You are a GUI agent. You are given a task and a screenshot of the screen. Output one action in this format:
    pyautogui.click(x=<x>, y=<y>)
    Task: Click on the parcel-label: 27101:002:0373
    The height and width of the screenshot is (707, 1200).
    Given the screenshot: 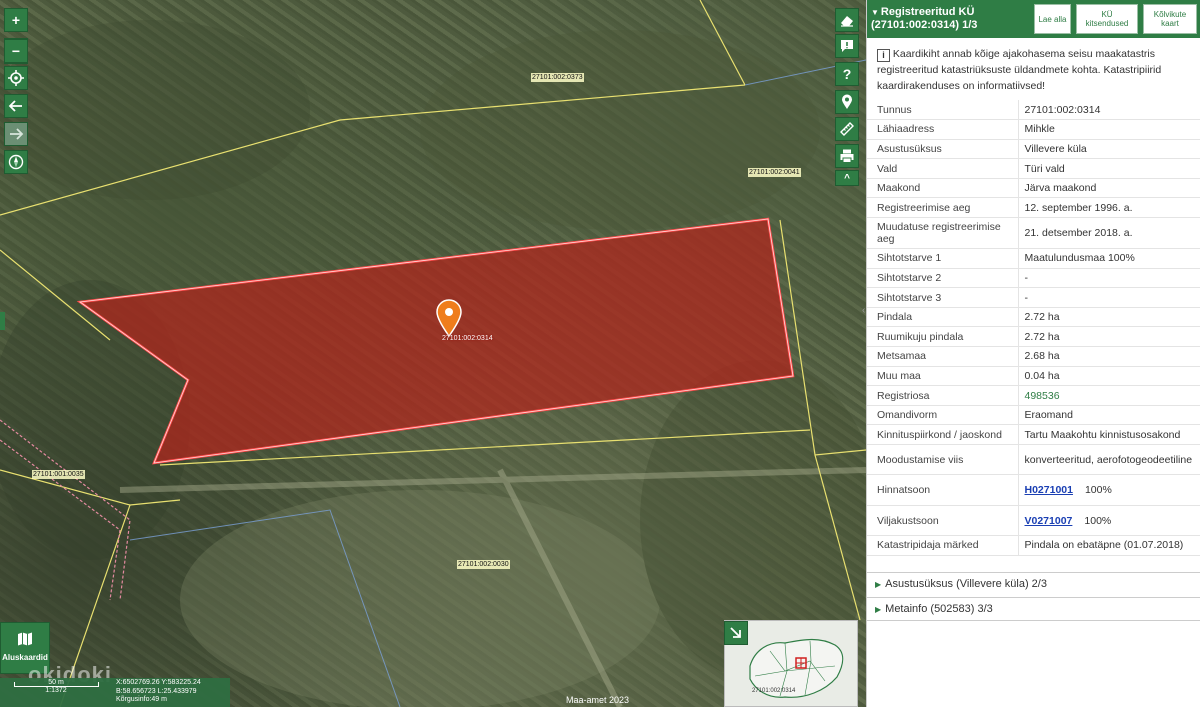 What is the action you would take?
    pyautogui.click(x=557, y=77)
    